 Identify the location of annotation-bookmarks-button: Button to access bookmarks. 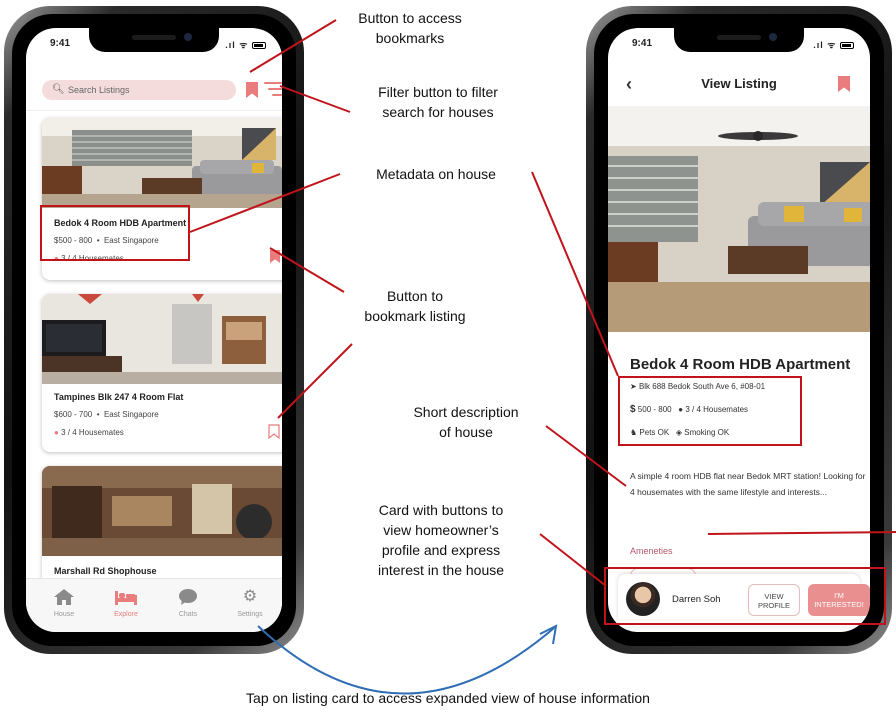
(410, 28).